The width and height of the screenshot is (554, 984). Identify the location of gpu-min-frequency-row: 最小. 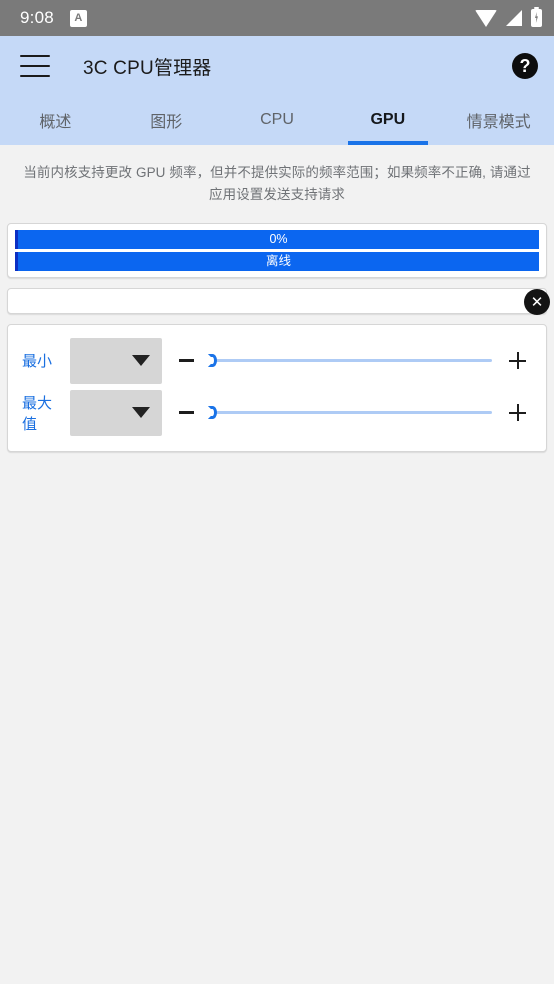
(277, 361).